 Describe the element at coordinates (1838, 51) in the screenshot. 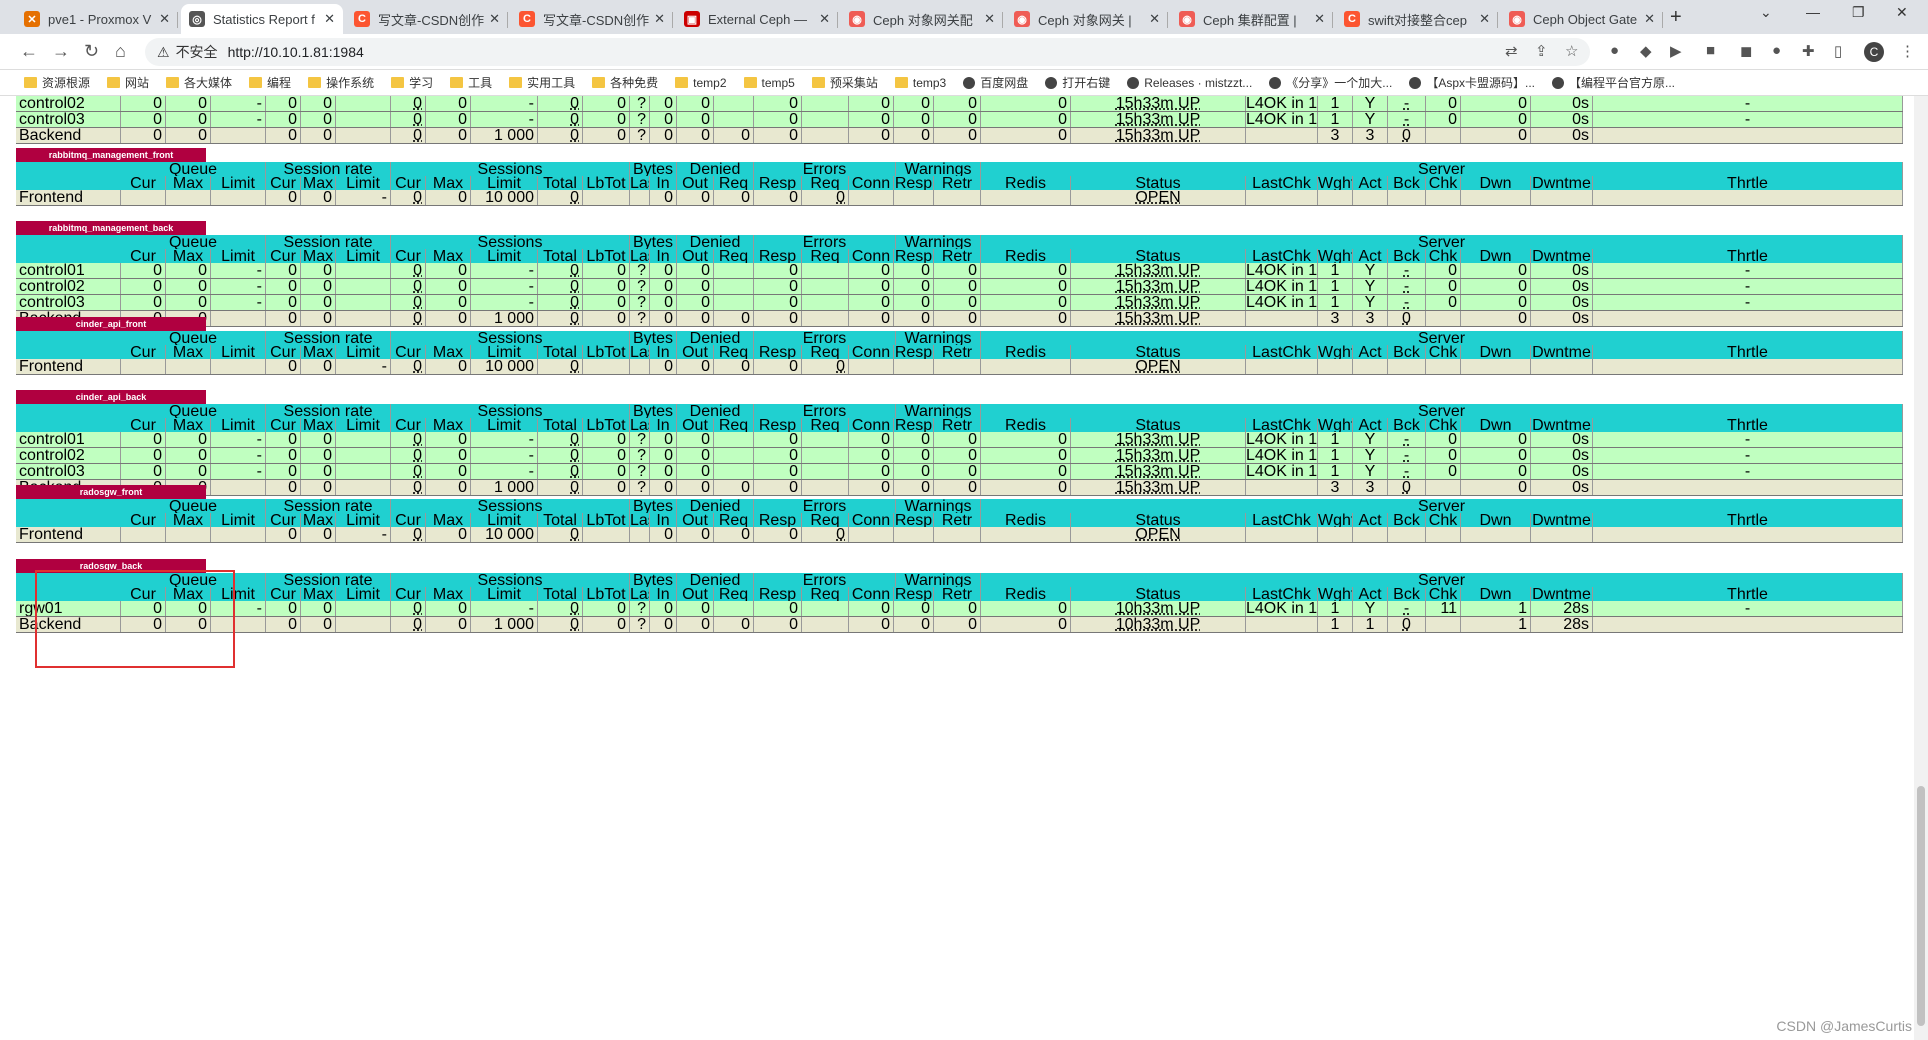

I see `sidebar-icon: ▯` at that location.